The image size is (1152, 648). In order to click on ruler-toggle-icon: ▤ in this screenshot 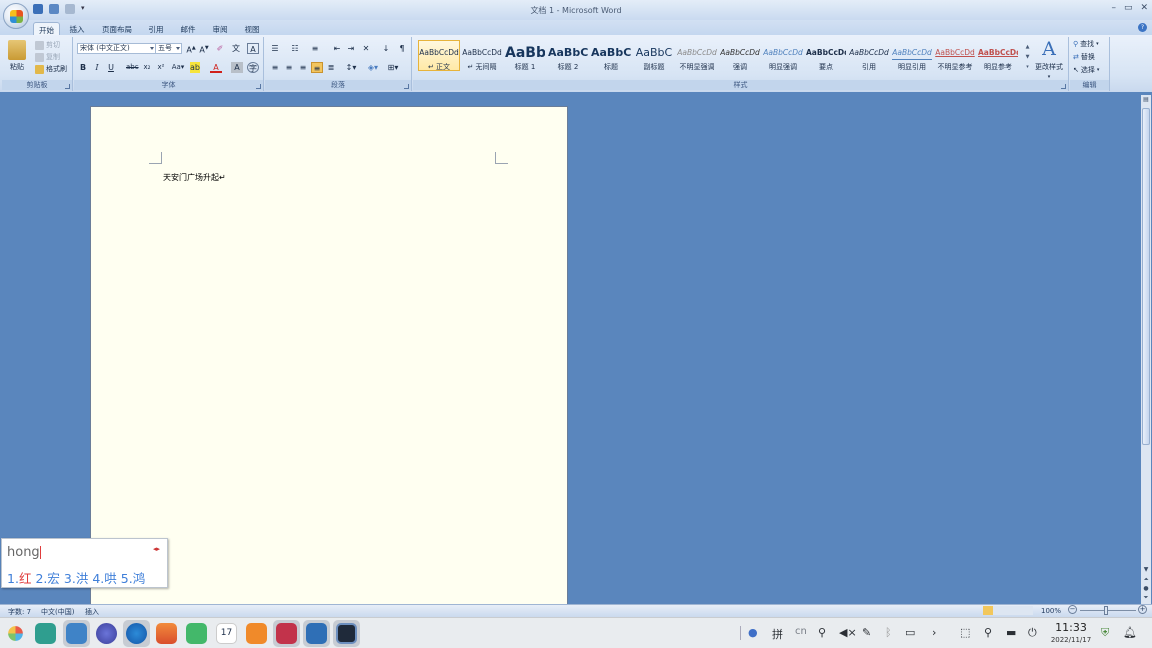, I will do `click(1146, 100)`.